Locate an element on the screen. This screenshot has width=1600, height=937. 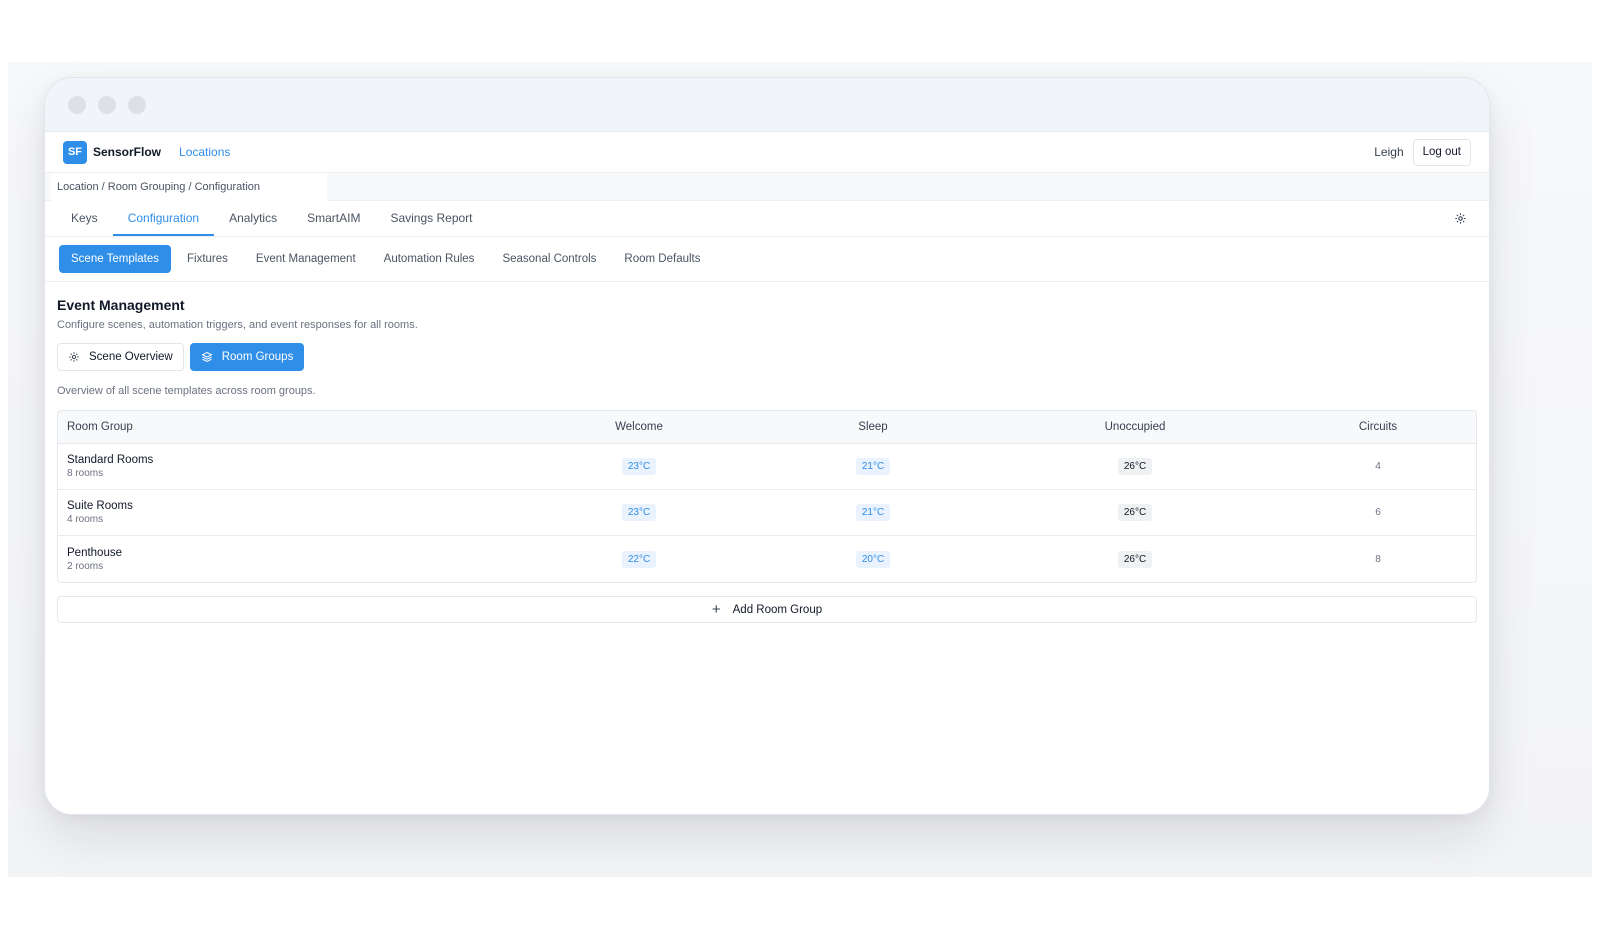
nav-link-locations: Locations is located at coordinates (204, 152).